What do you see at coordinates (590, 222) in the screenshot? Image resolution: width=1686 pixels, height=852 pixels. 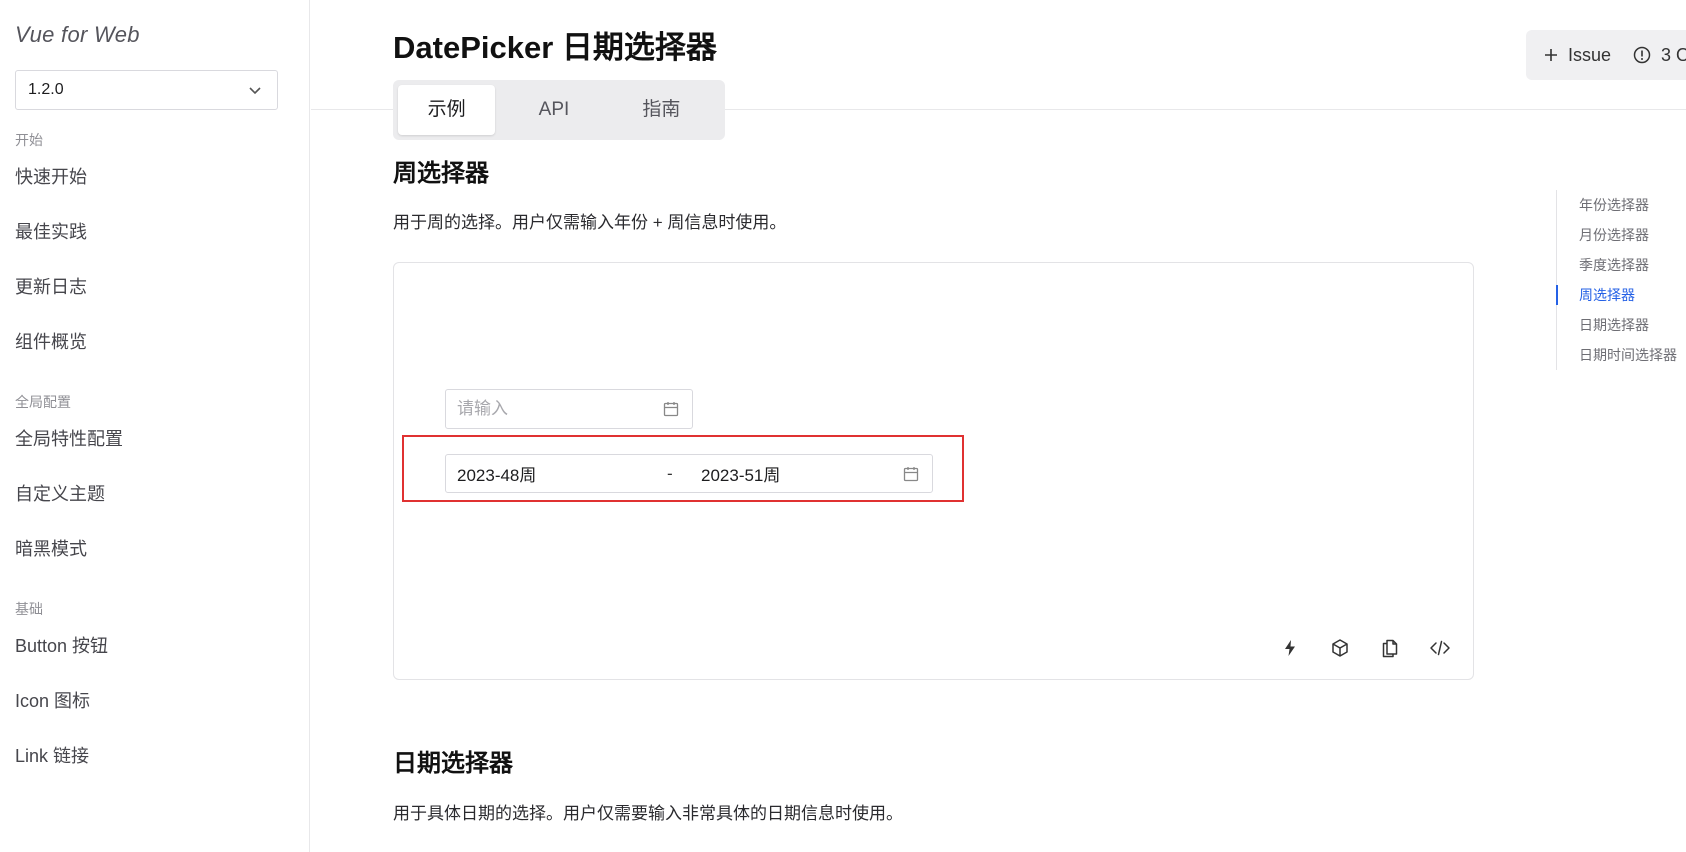 I see `section-desc-week: 用于周的选择。用户仅需输入年份 + 周信息时使用。` at bounding box center [590, 222].